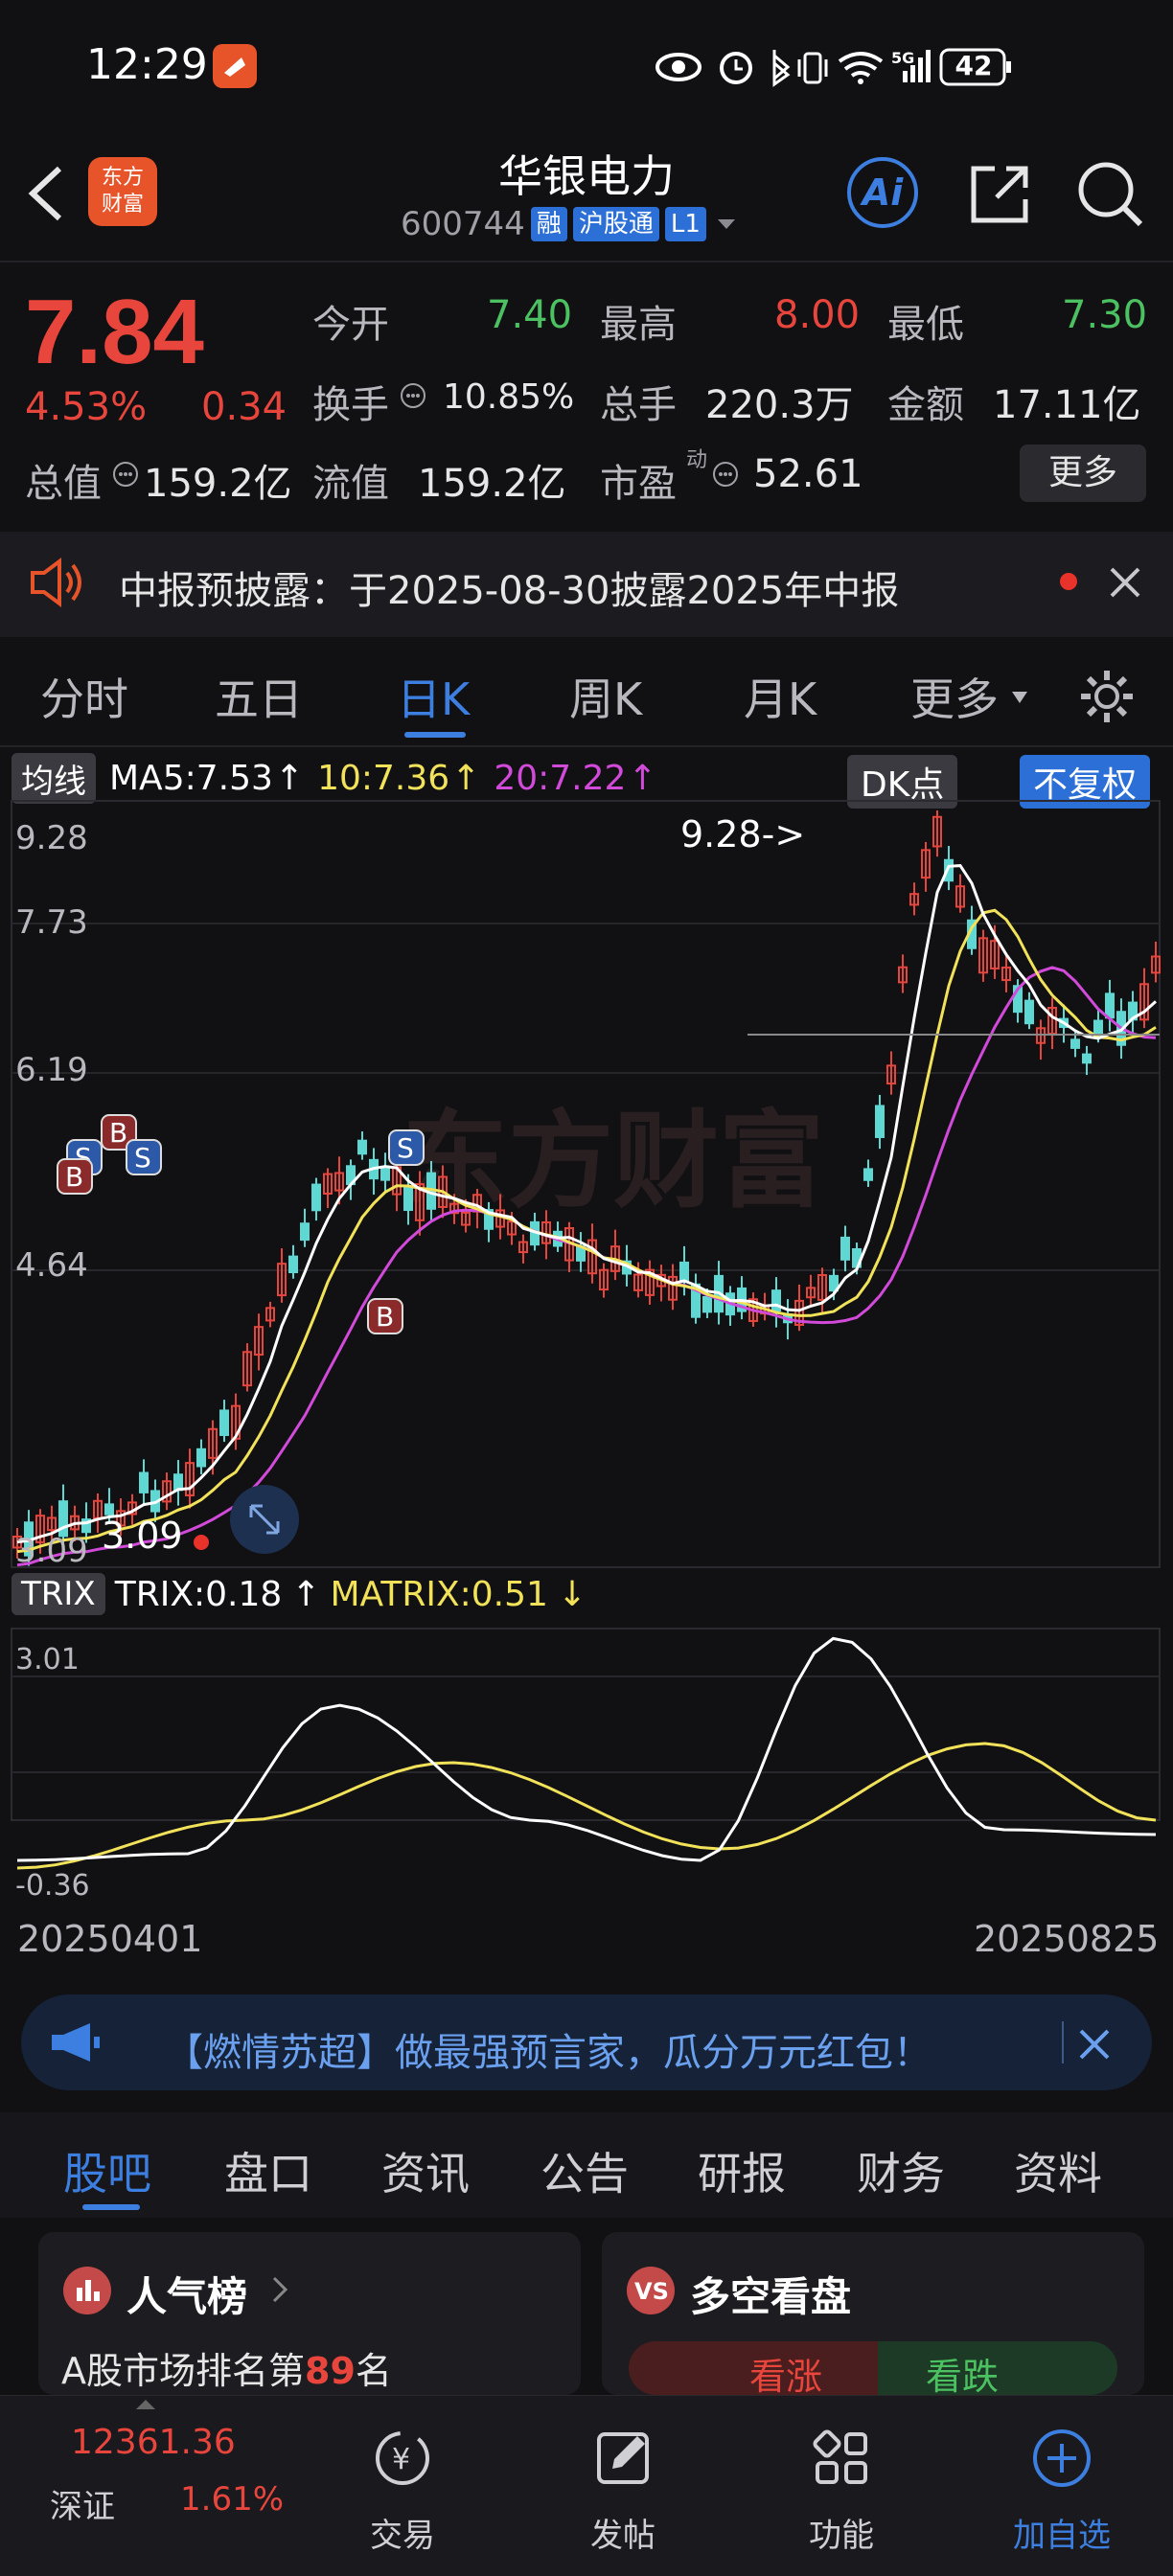 This screenshot has width=1173, height=2576. Describe the element at coordinates (638, 484) in the screenshot. I see `pe-label: 市盈` at that location.